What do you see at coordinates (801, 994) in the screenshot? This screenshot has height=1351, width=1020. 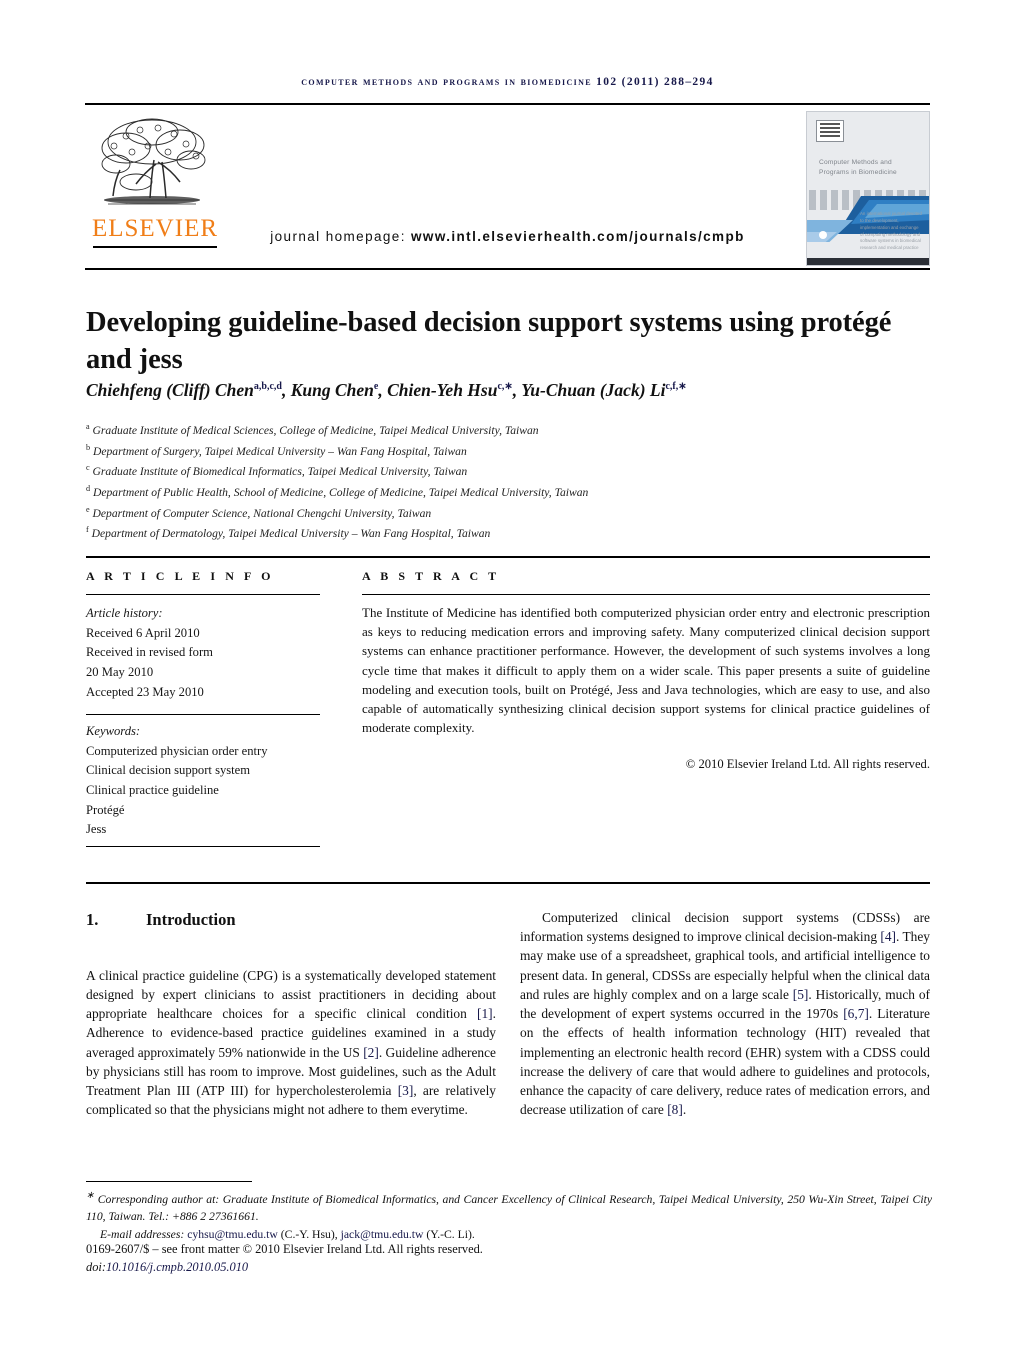 I see `citation-ref: [5]` at bounding box center [801, 994].